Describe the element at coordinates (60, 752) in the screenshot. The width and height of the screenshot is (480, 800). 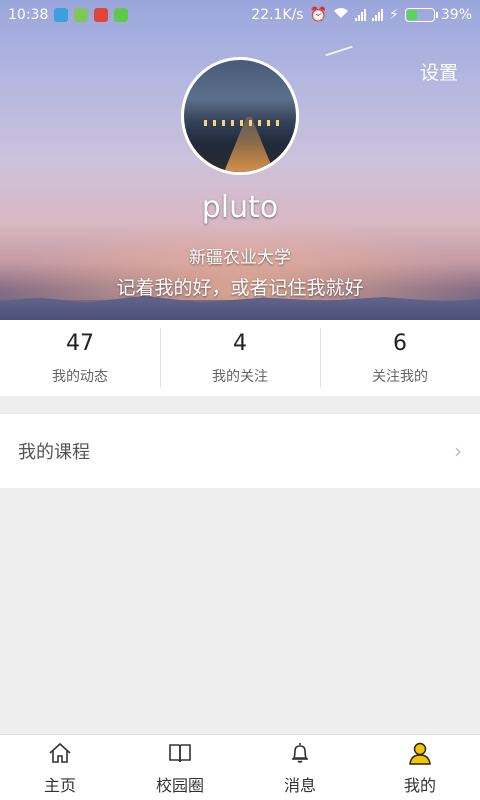
I see `home-icon` at that location.